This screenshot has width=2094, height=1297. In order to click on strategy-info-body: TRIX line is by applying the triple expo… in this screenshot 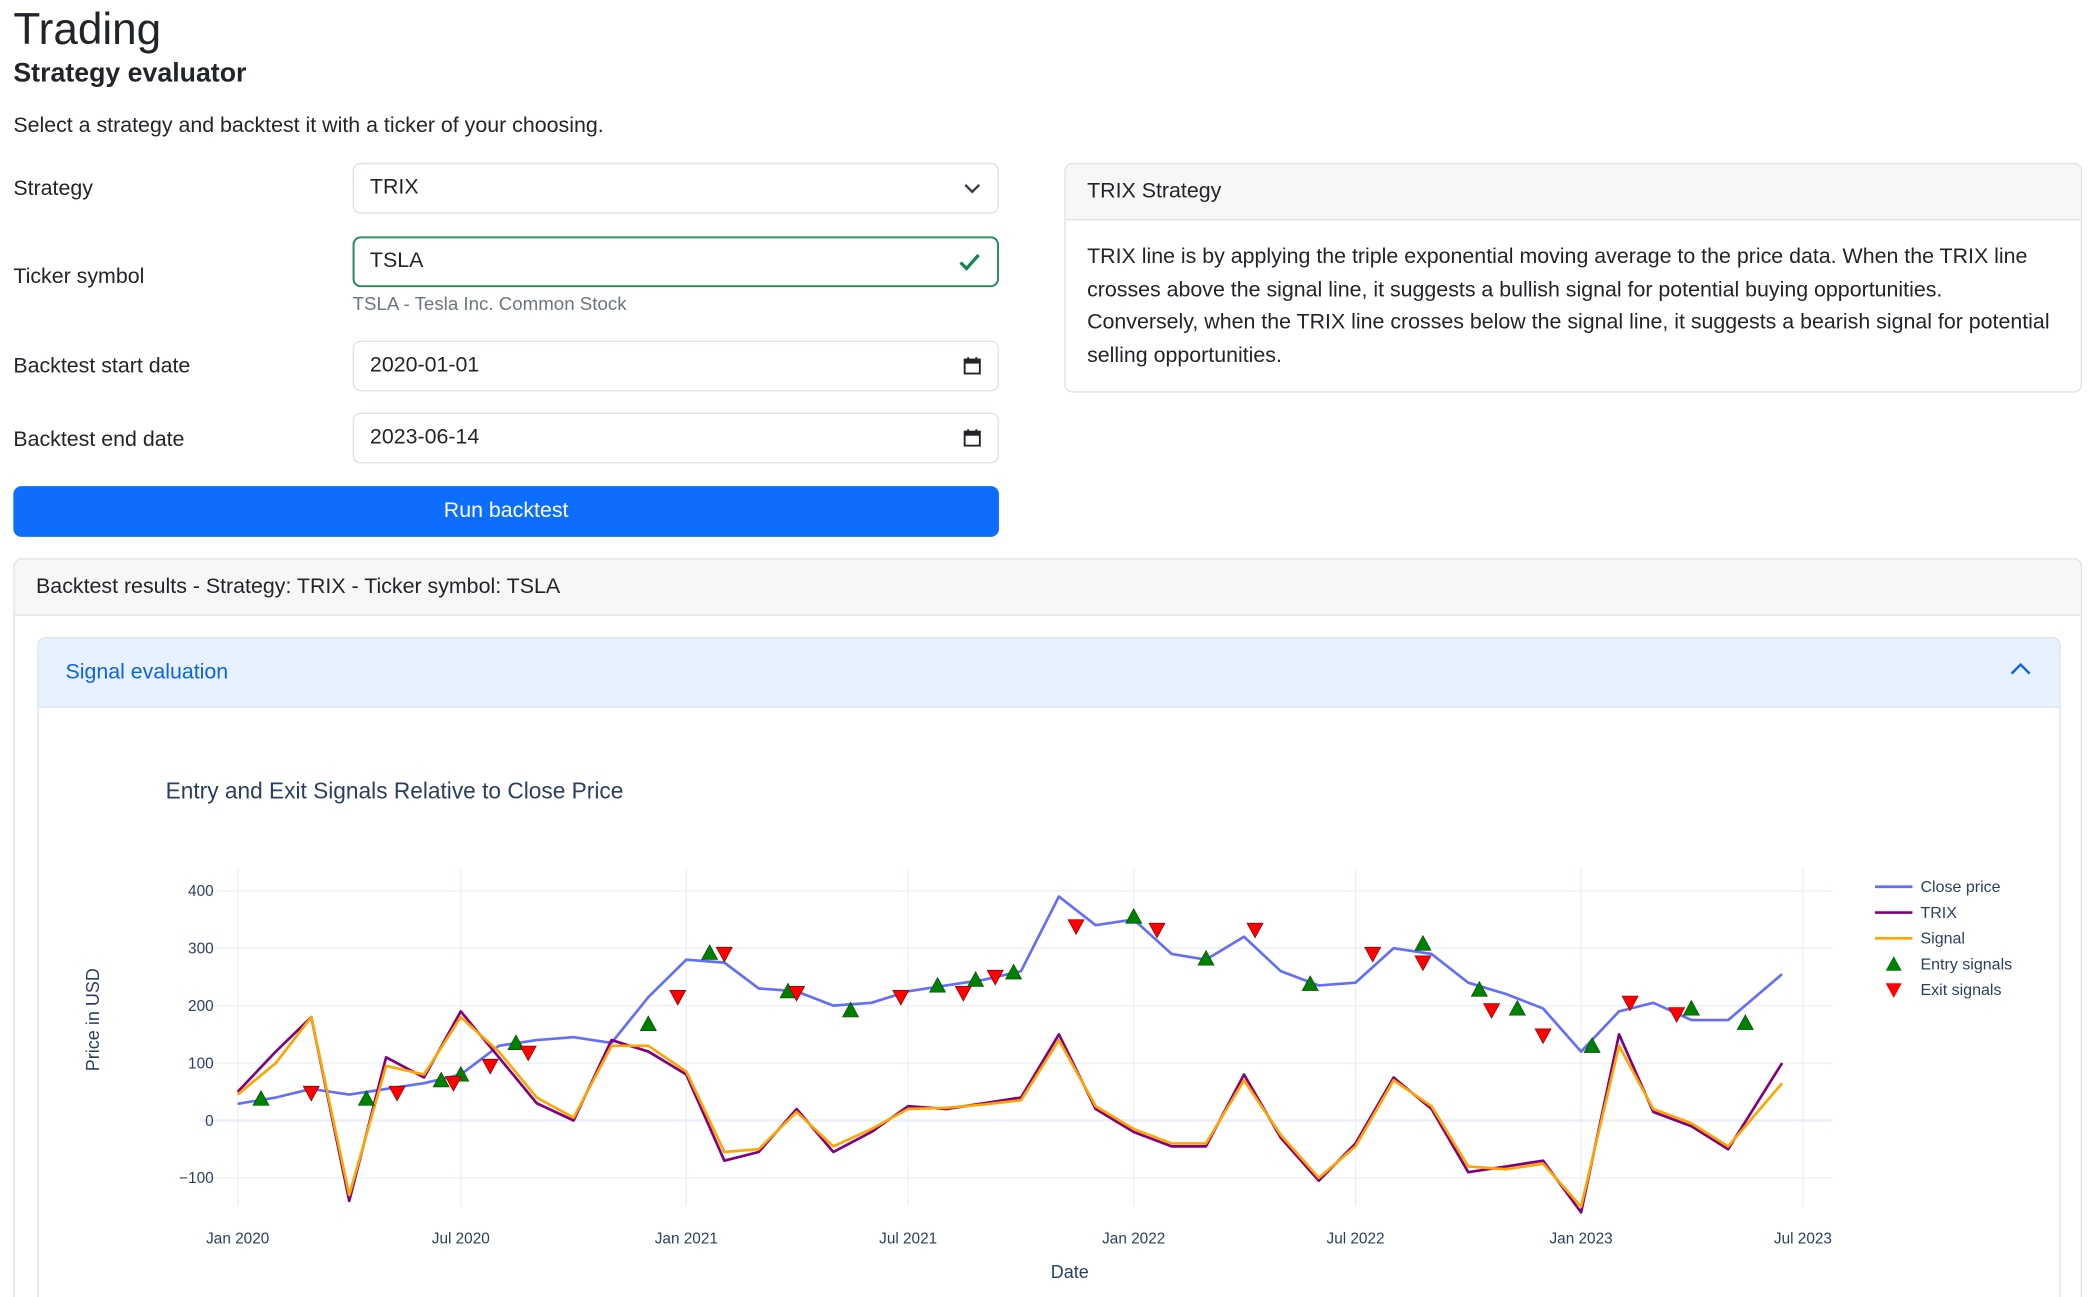, I will do `click(1568, 306)`.